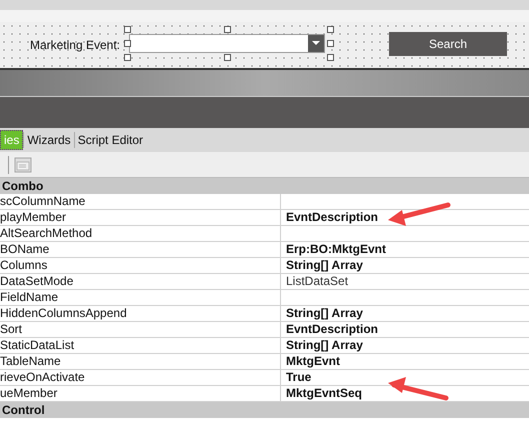 The image size is (529, 423). What do you see at coordinates (336, 249) in the screenshot?
I see `property-value: Erp:BO:MktgEvnt` at bounding box center [336, 249].